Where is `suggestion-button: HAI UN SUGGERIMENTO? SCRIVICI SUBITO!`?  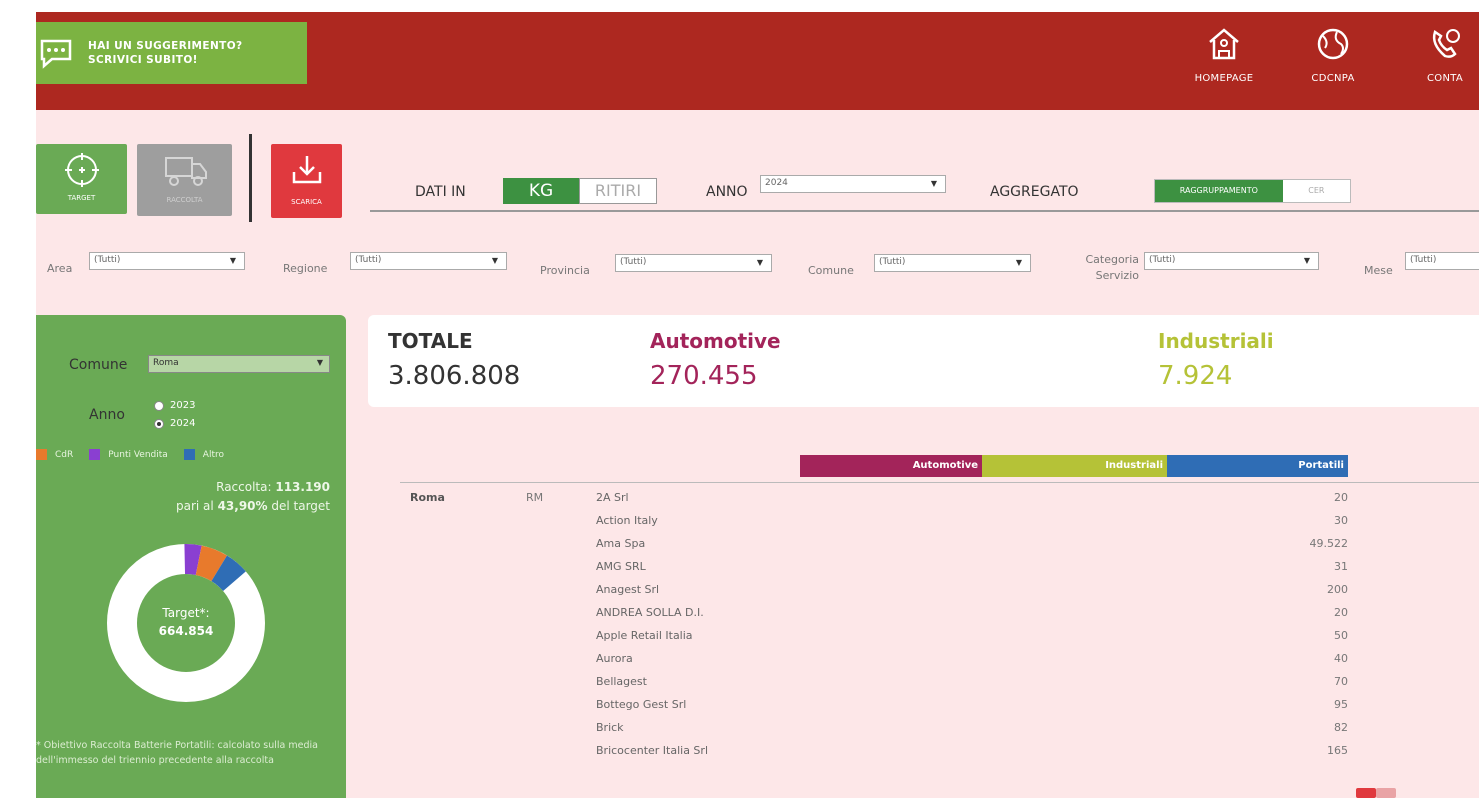 suggestion-button: HAI UN SUGGERIMENTO? SCRIVICI SUBITO! is located at coordinates (171, 53).